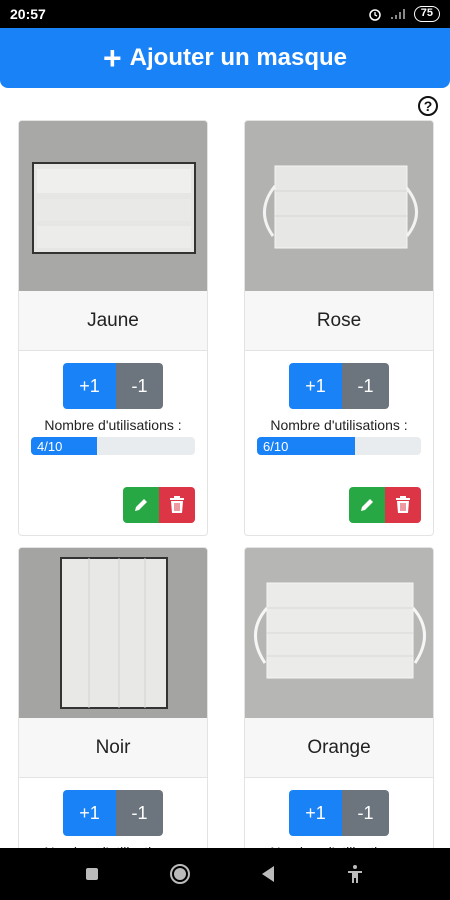 This screenshot has height=900, width=450. What do you see at coordinates (375, 15) in the screenshot?
I see `alarm-icon` at bounding box center [375, 15].